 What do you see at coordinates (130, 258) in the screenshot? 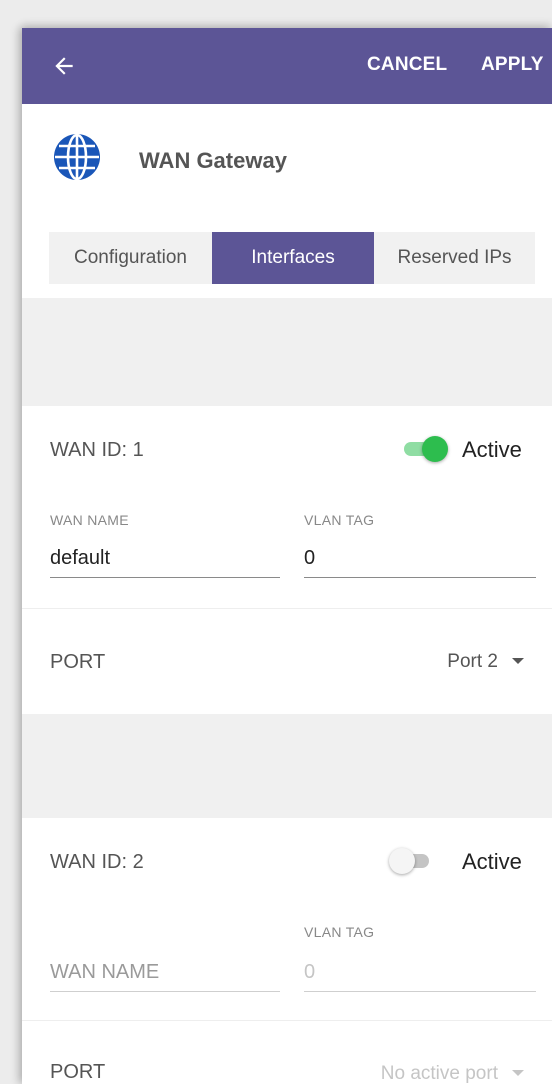
I see `tab-configuration: Configuration` at bounding box center [130, 258].